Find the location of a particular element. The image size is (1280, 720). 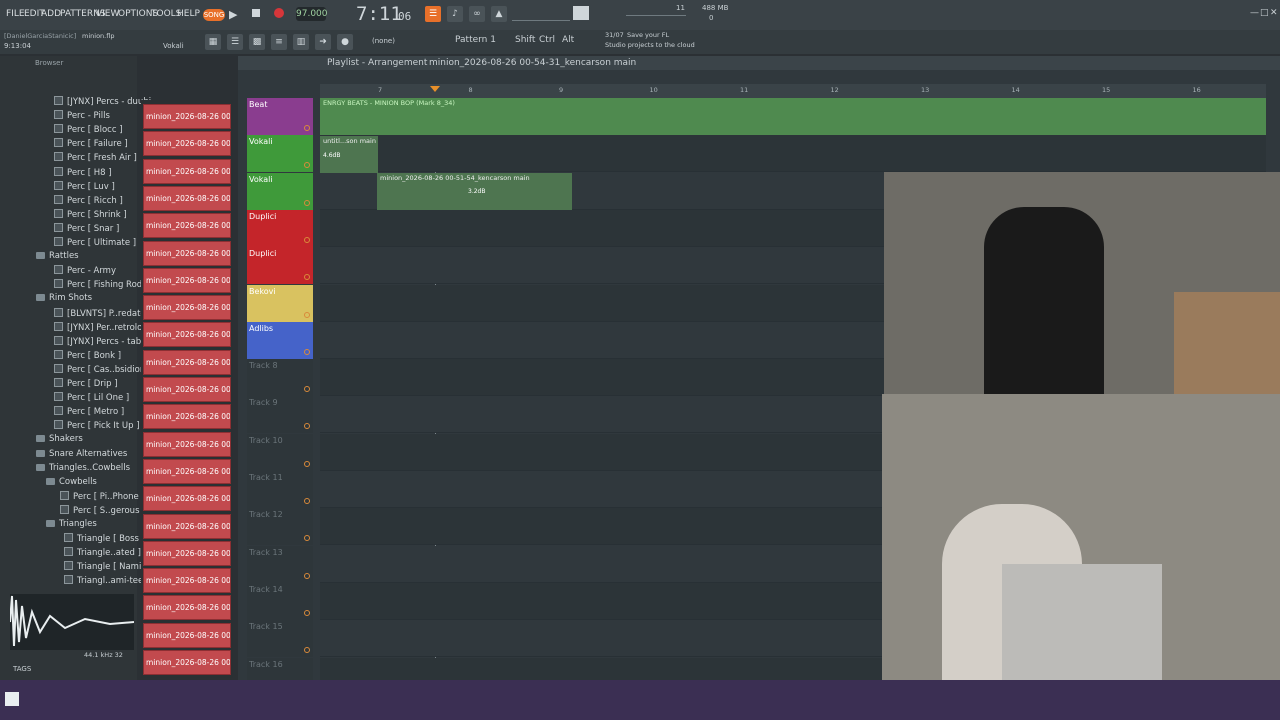

ctrl-button: Ctrl is located at coordinates (547, 40).